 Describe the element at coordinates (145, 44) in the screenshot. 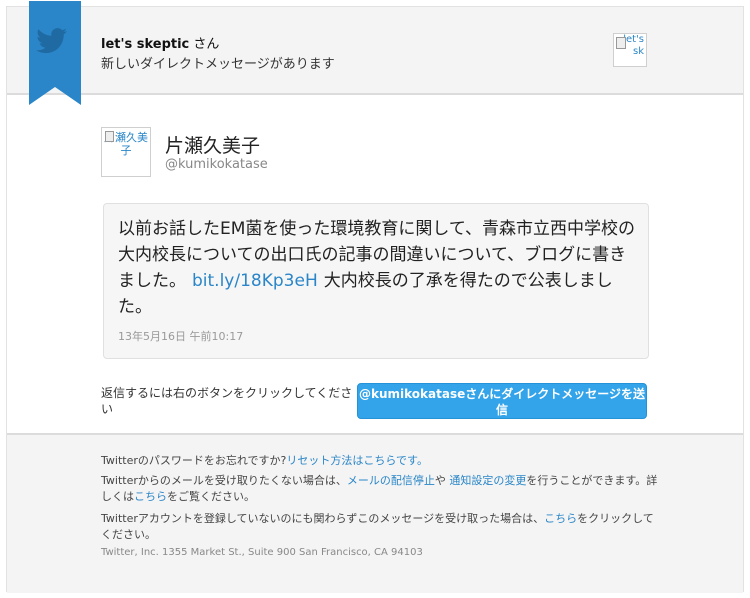

I see `header-sender-name: let's skeptic` at that location.